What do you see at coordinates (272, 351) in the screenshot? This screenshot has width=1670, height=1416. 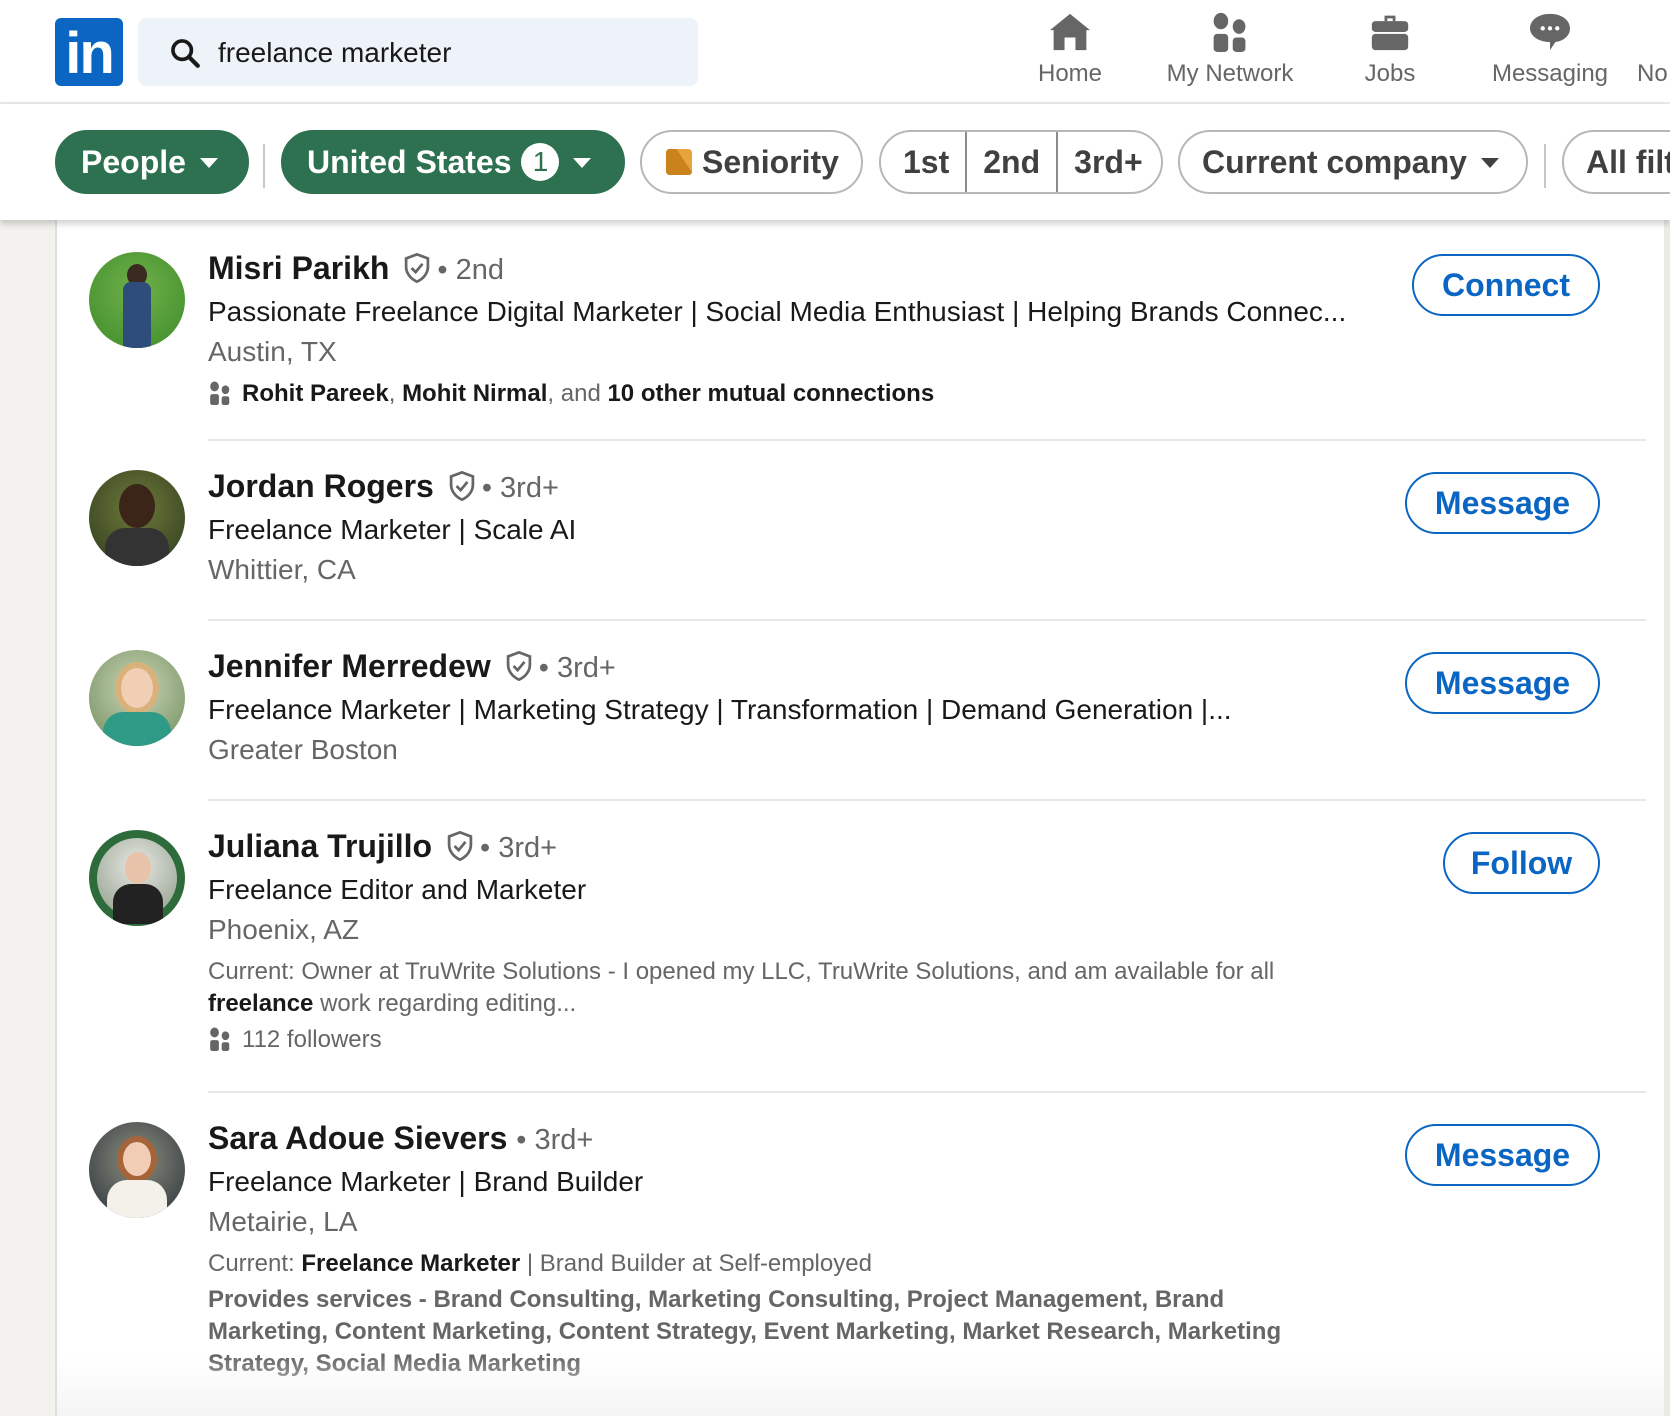 I see `result-location: Austin, TX` at bounding box center [272, 351].